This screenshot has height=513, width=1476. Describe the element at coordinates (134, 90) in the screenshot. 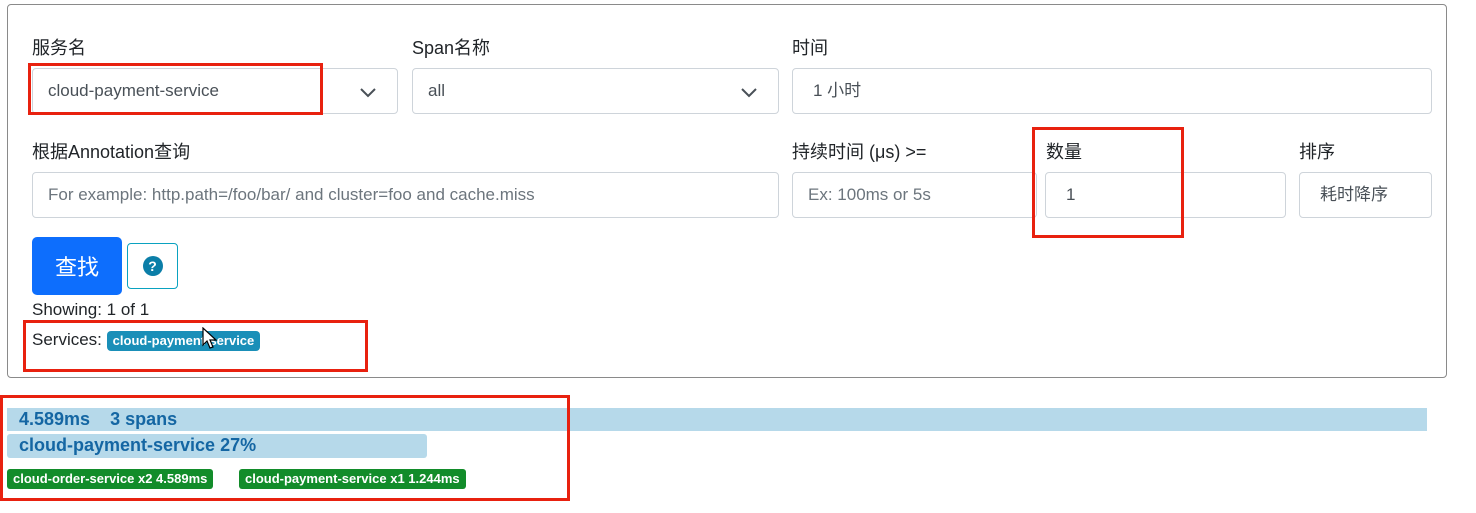

I see `service-name-value: cloud-payment-service` at that location.